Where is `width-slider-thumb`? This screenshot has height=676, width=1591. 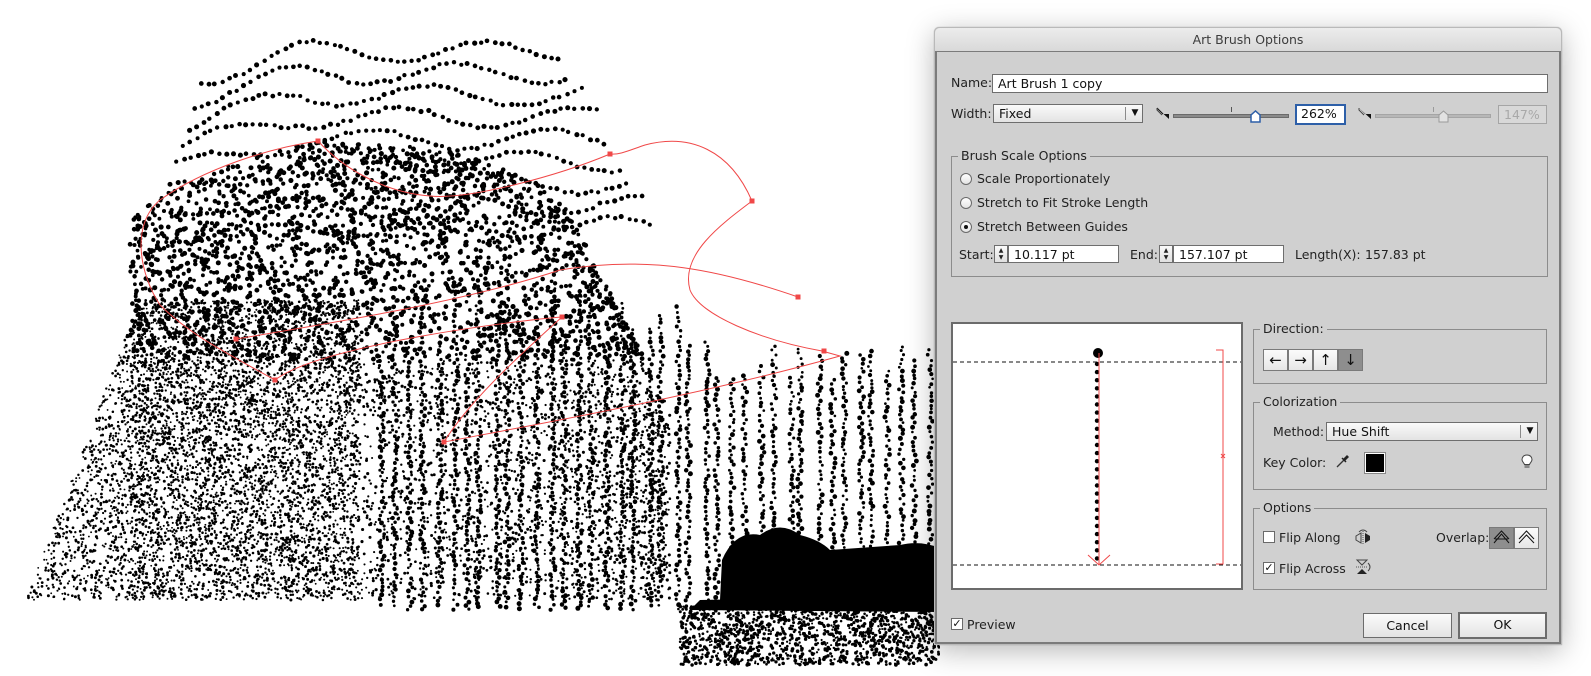 width-slider-thumb is located at coordinates (1256, 116).